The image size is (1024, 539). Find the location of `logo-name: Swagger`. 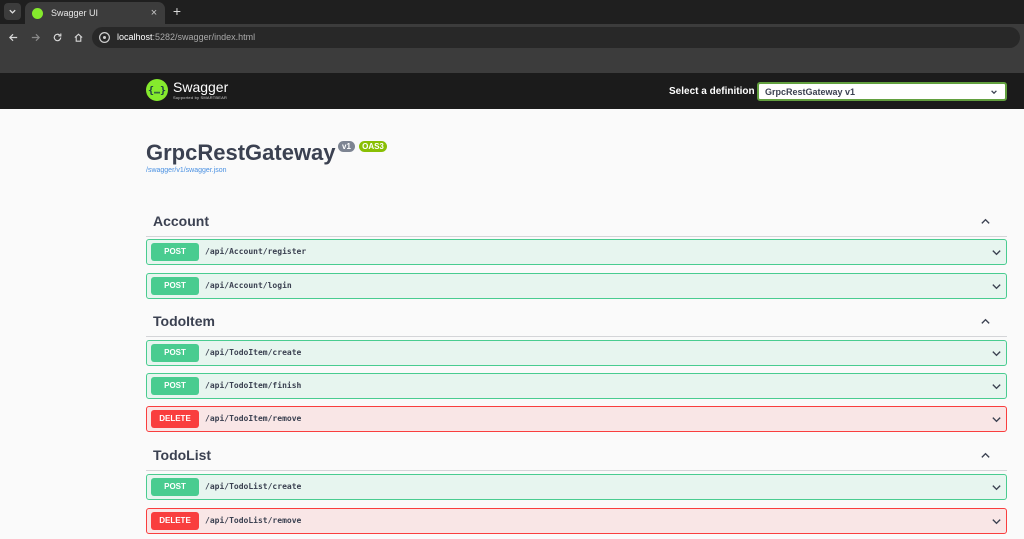

logo-name: Swagger is located at coordinates (201, 86).